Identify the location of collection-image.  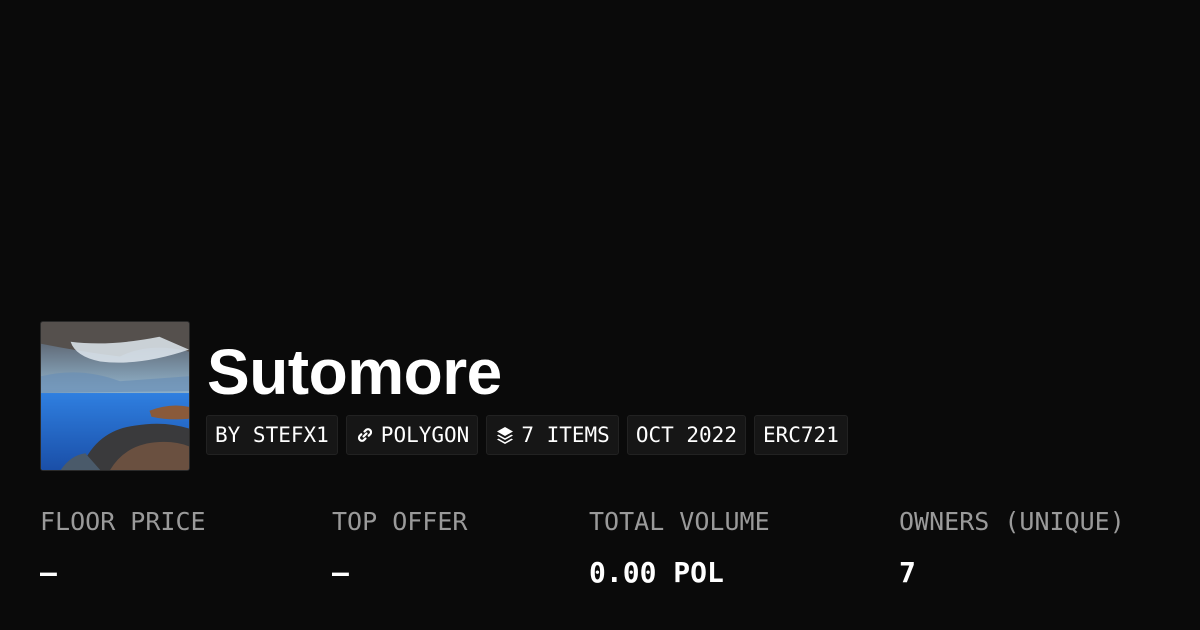
(115, 396).